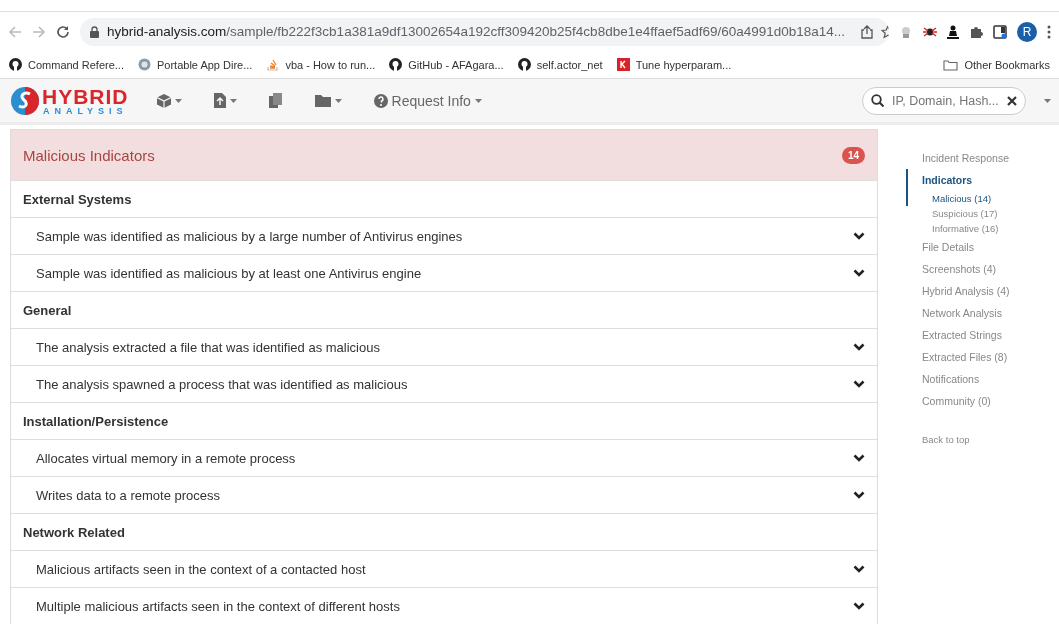 This screenshot has width=1059, height=624. Describe the element at coordinates (444, 347) in the screenshot. I see `indicator-row: The analysis extracted a file that was identified as malicious` at that location.